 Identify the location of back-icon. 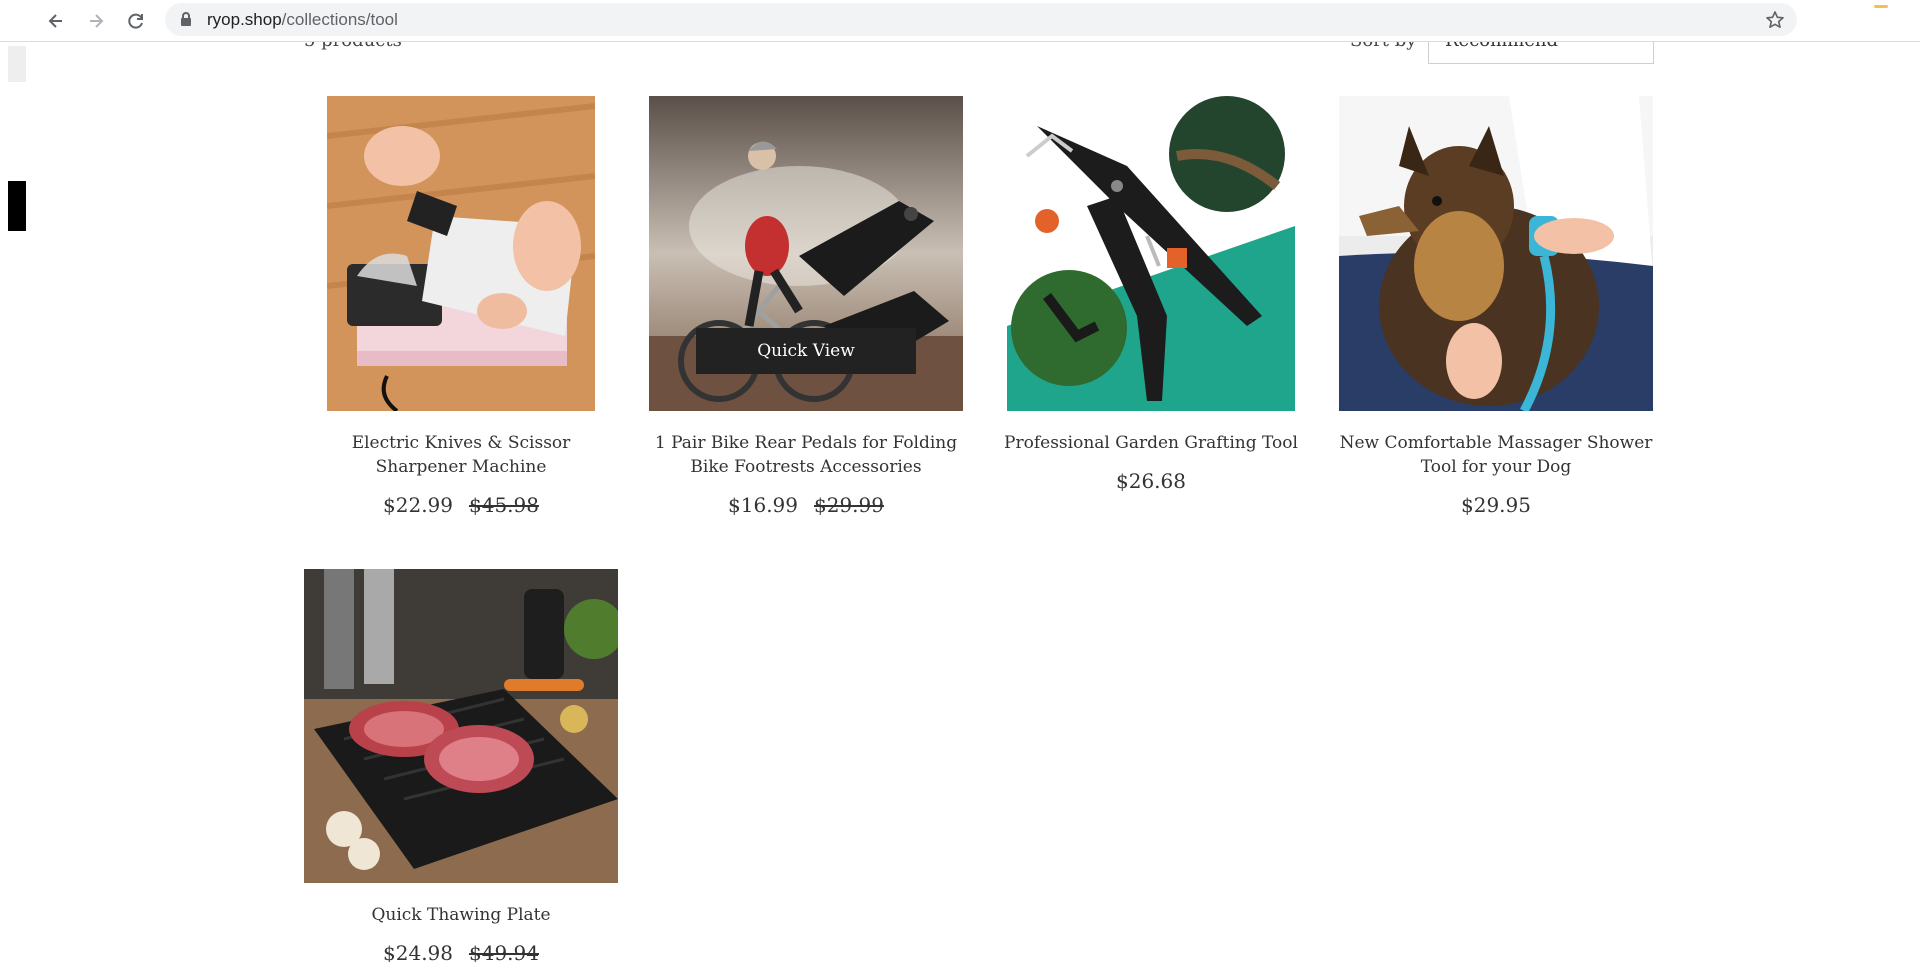
(55, 21).